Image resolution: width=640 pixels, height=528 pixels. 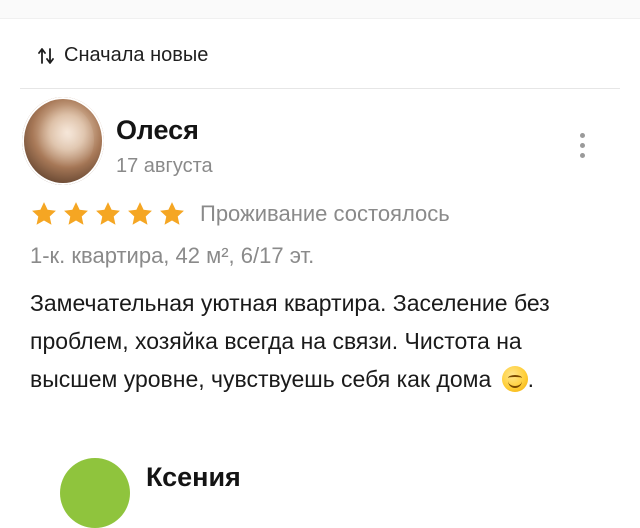 I want to click on rating-row: Проживание состоялось, so click(x=240, y=214).